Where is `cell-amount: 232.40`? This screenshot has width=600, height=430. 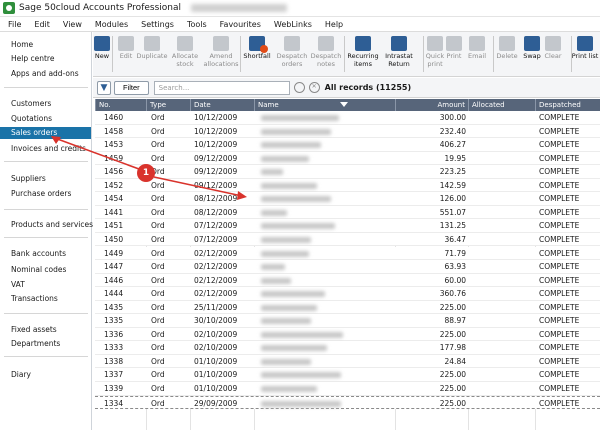 cell-amount: 232.40 is located at coordinates (452, 131).